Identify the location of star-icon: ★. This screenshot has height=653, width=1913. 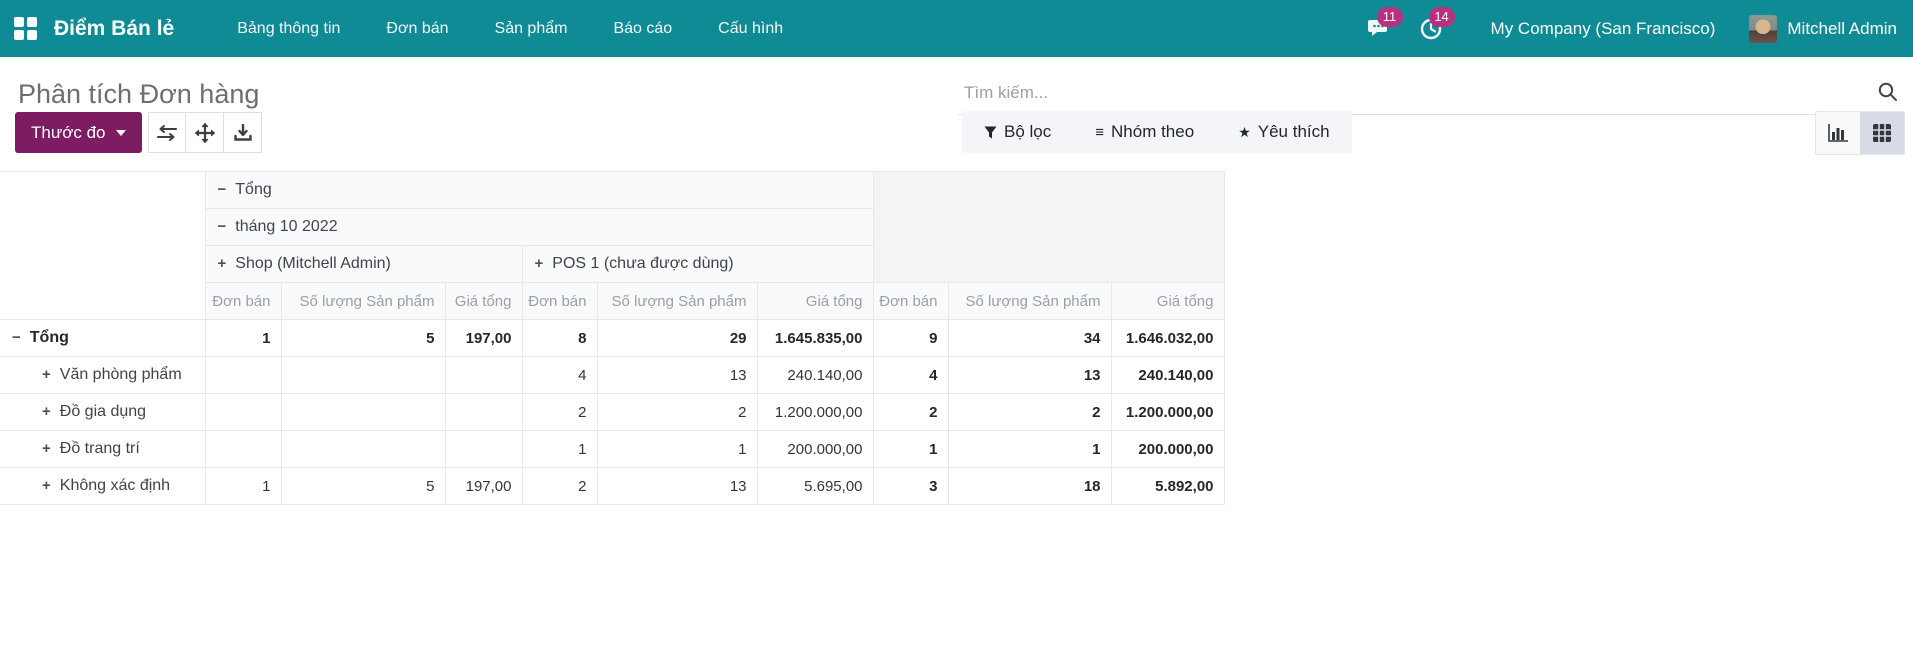
(1244, 131).